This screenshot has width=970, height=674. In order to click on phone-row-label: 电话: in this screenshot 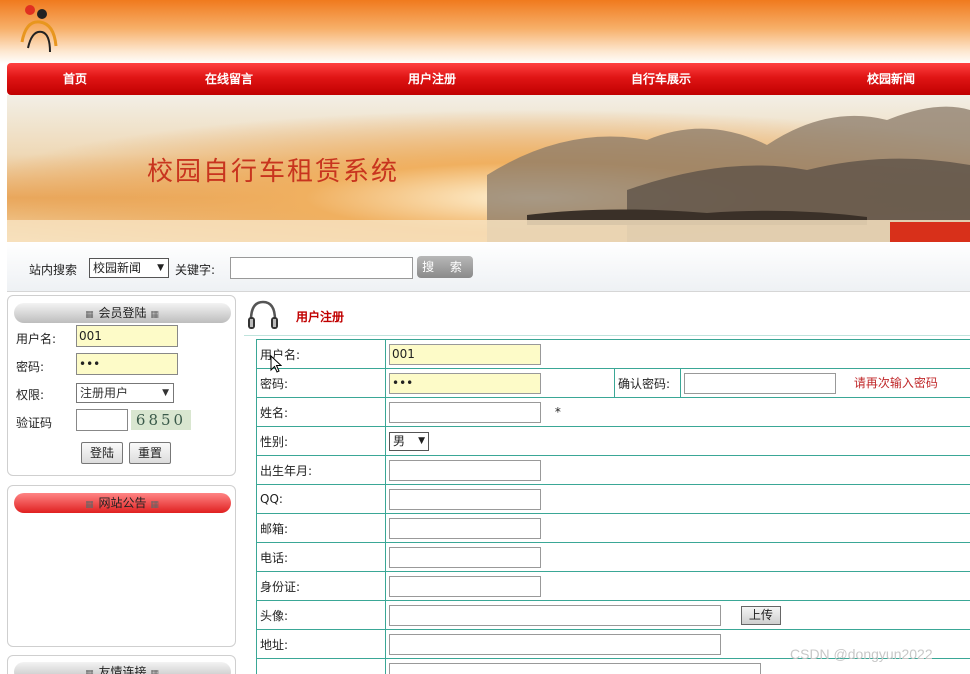, I will do `click(321, 557)`.